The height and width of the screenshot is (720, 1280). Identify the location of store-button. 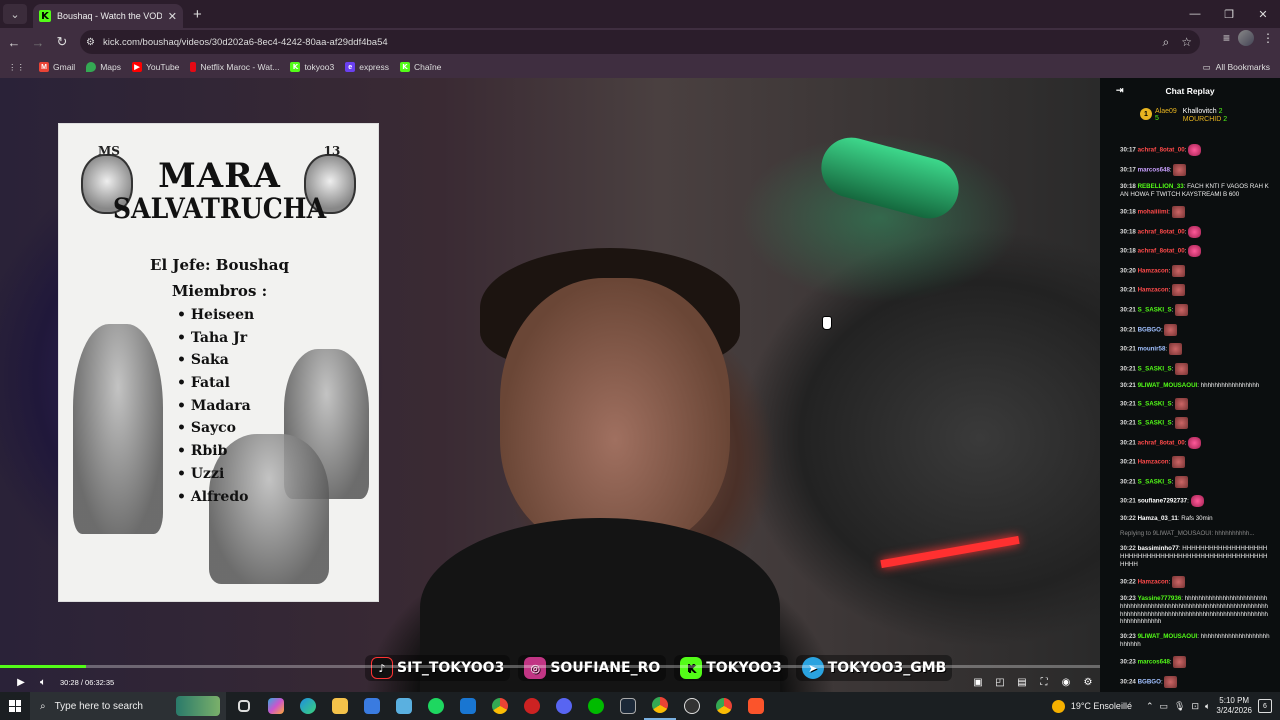
(372, 706).